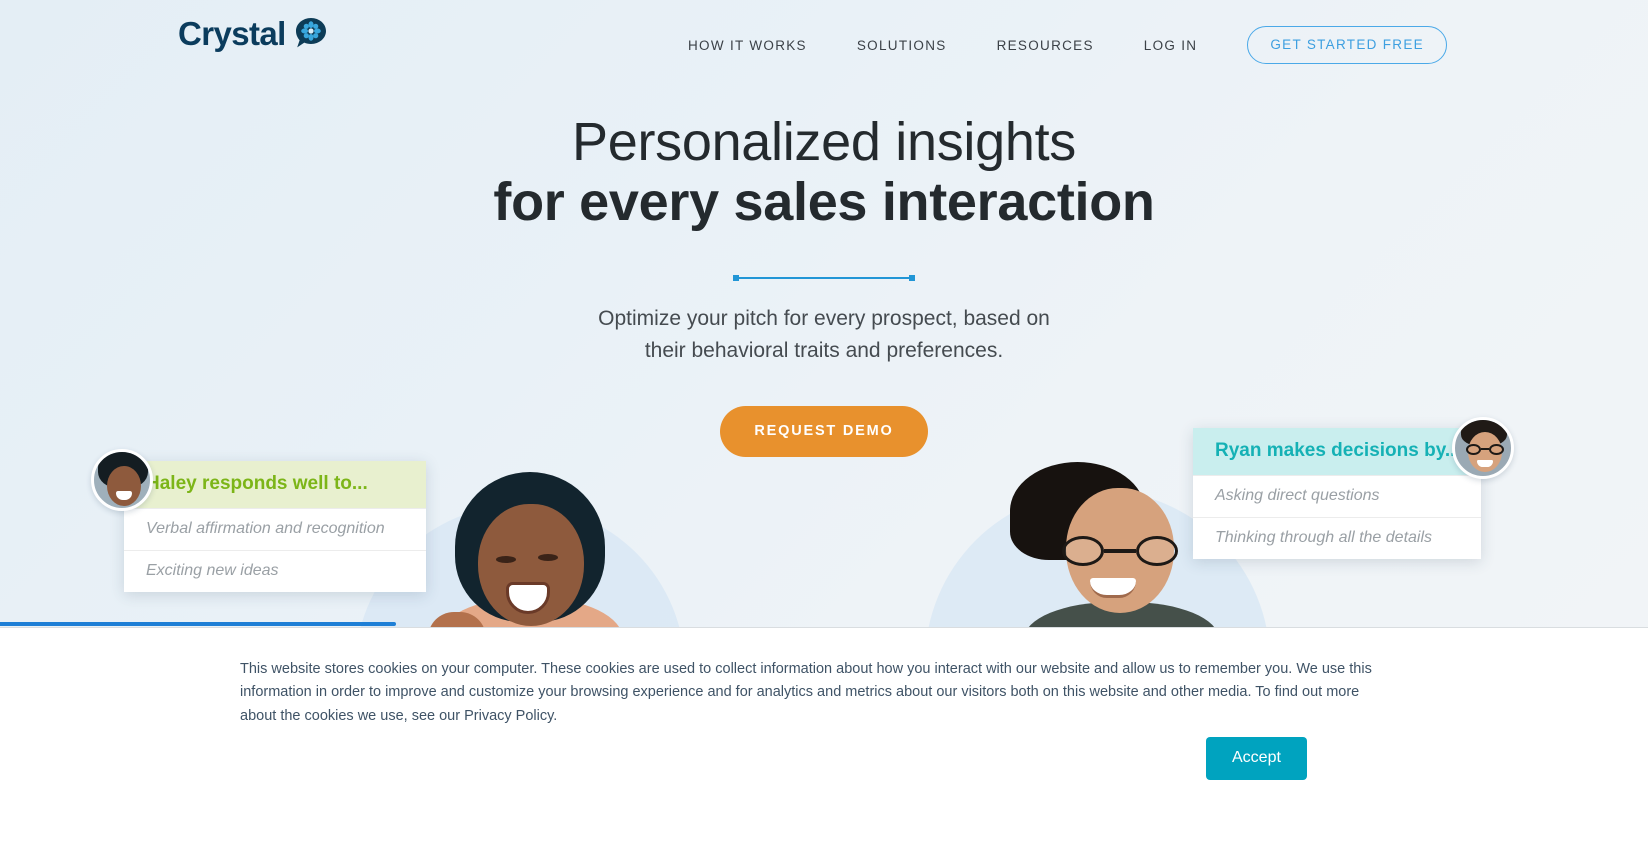 The image size is (1648, 857). What do you see at coordinates (902, 45) in the screenshot?
I see `nav-item-solutions: SOLUTIONS` at bounding box center [902, 45].